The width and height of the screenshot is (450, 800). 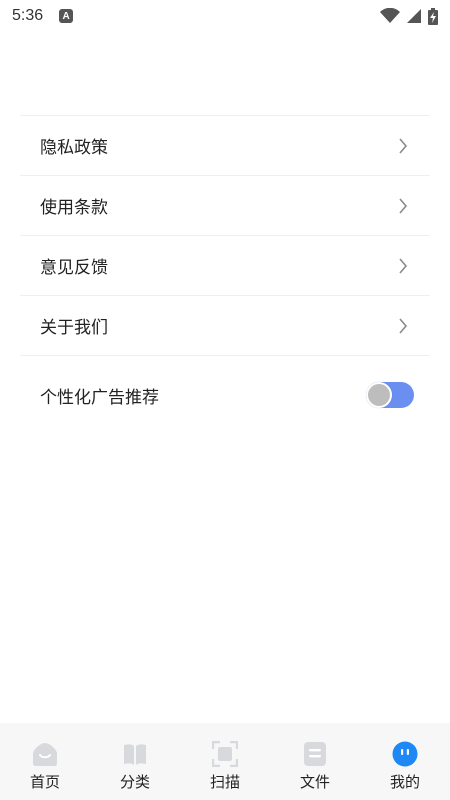 I want to click on home-icon, so click(x=45, y=754).